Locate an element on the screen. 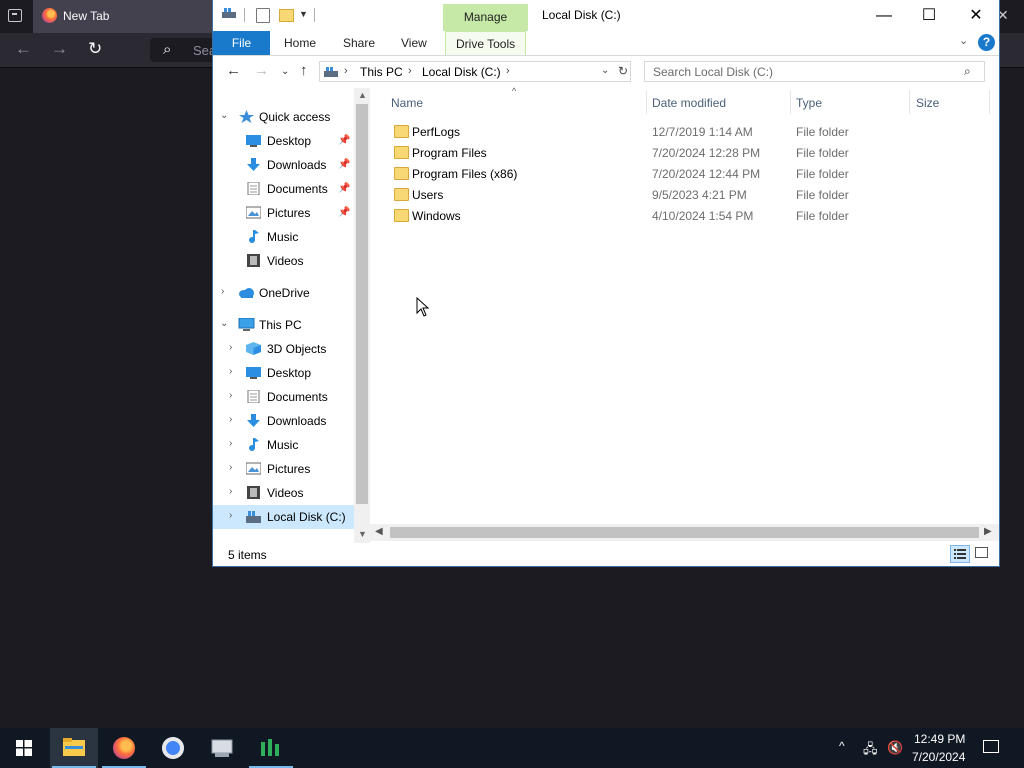  tab-view: View is located at coordinates (414, 43).